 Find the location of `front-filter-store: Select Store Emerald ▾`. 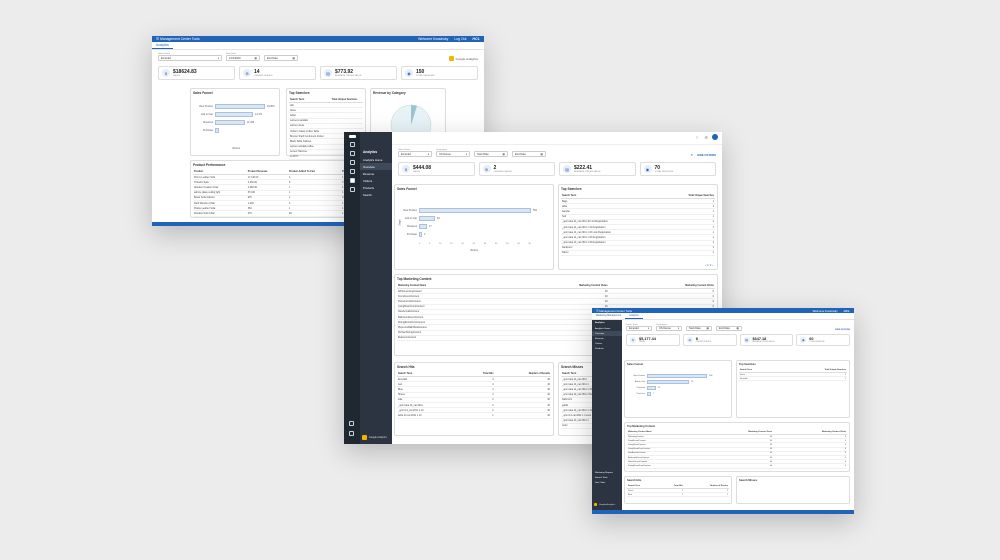

front-filter-store: Select Store Emerald ▾ is located at coordinates (639, 327).